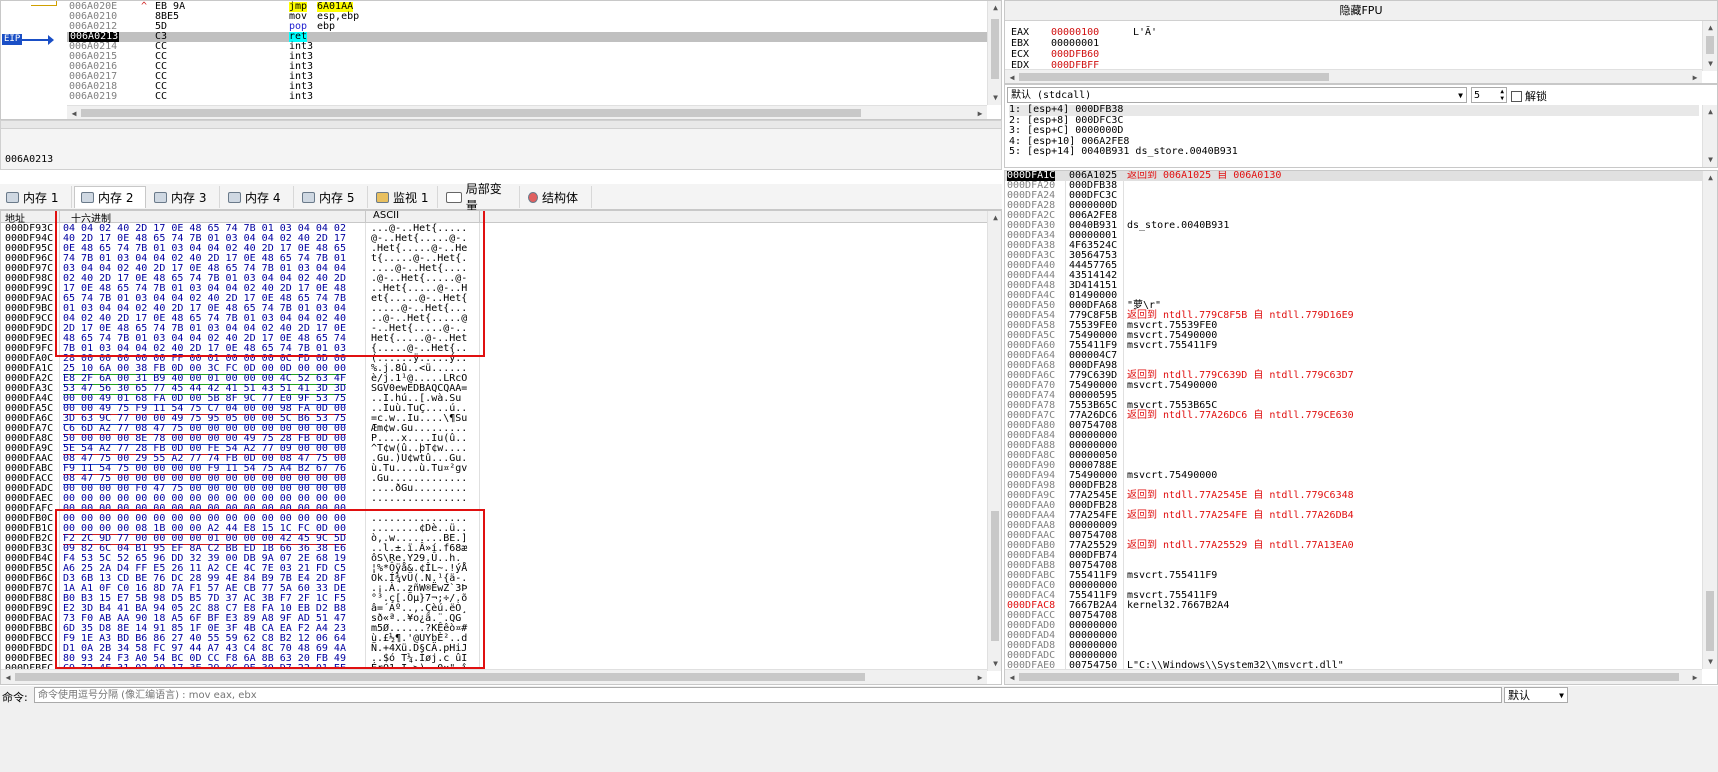 The width and height of the screenshot is (1718, 772). I want to click on disasm-row: 006A0217 CC int3, so click(527, 77).